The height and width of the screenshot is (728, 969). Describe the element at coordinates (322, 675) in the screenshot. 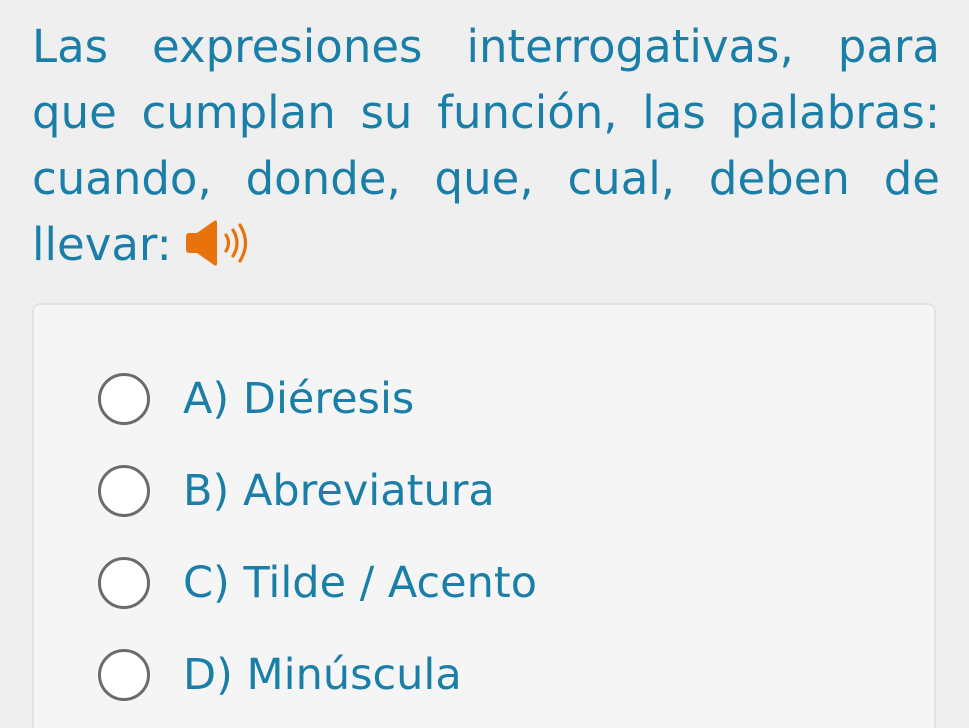

I see `option-d-label: D) Minúscula` at that location.